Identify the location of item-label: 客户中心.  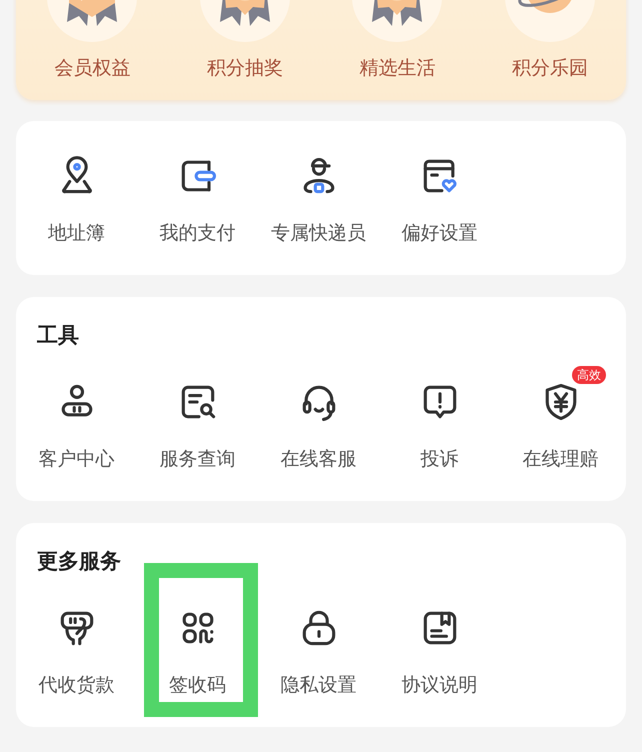
(76, 459).